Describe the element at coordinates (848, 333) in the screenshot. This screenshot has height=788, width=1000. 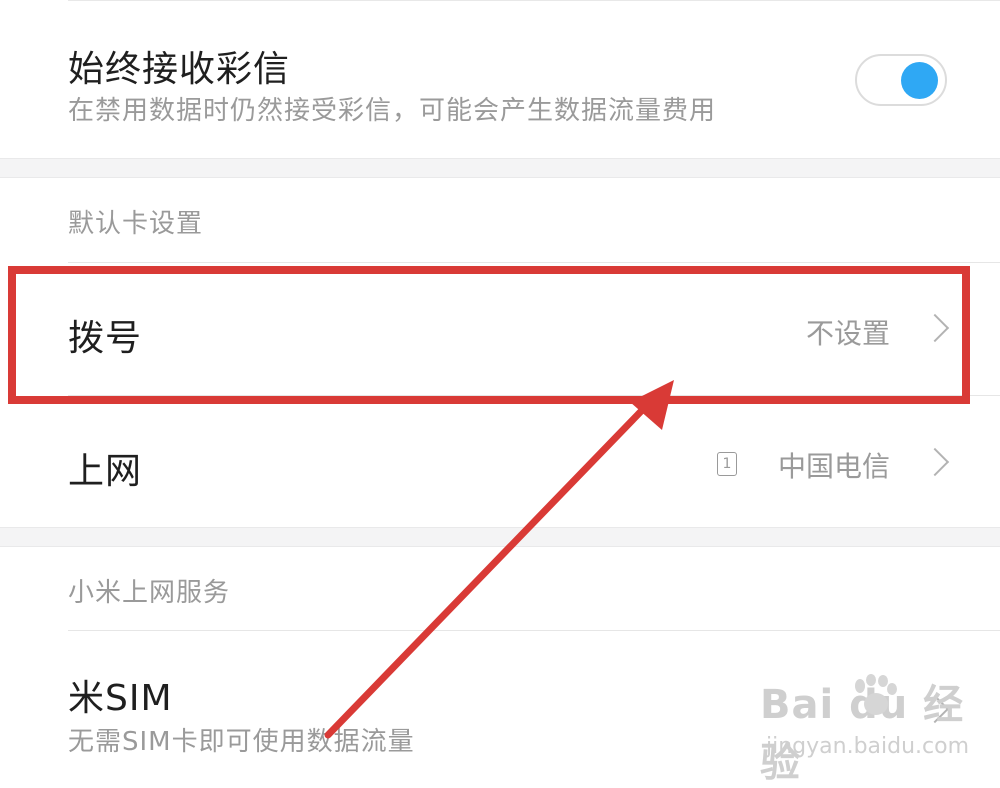
I see `dial-value: 不设置` at that location.